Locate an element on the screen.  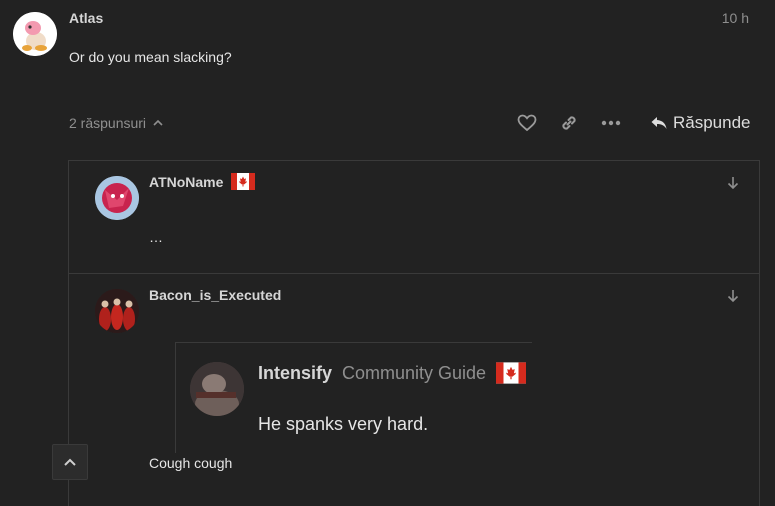
reply-button-label: Răspunde is located at coordinates (712, 122).